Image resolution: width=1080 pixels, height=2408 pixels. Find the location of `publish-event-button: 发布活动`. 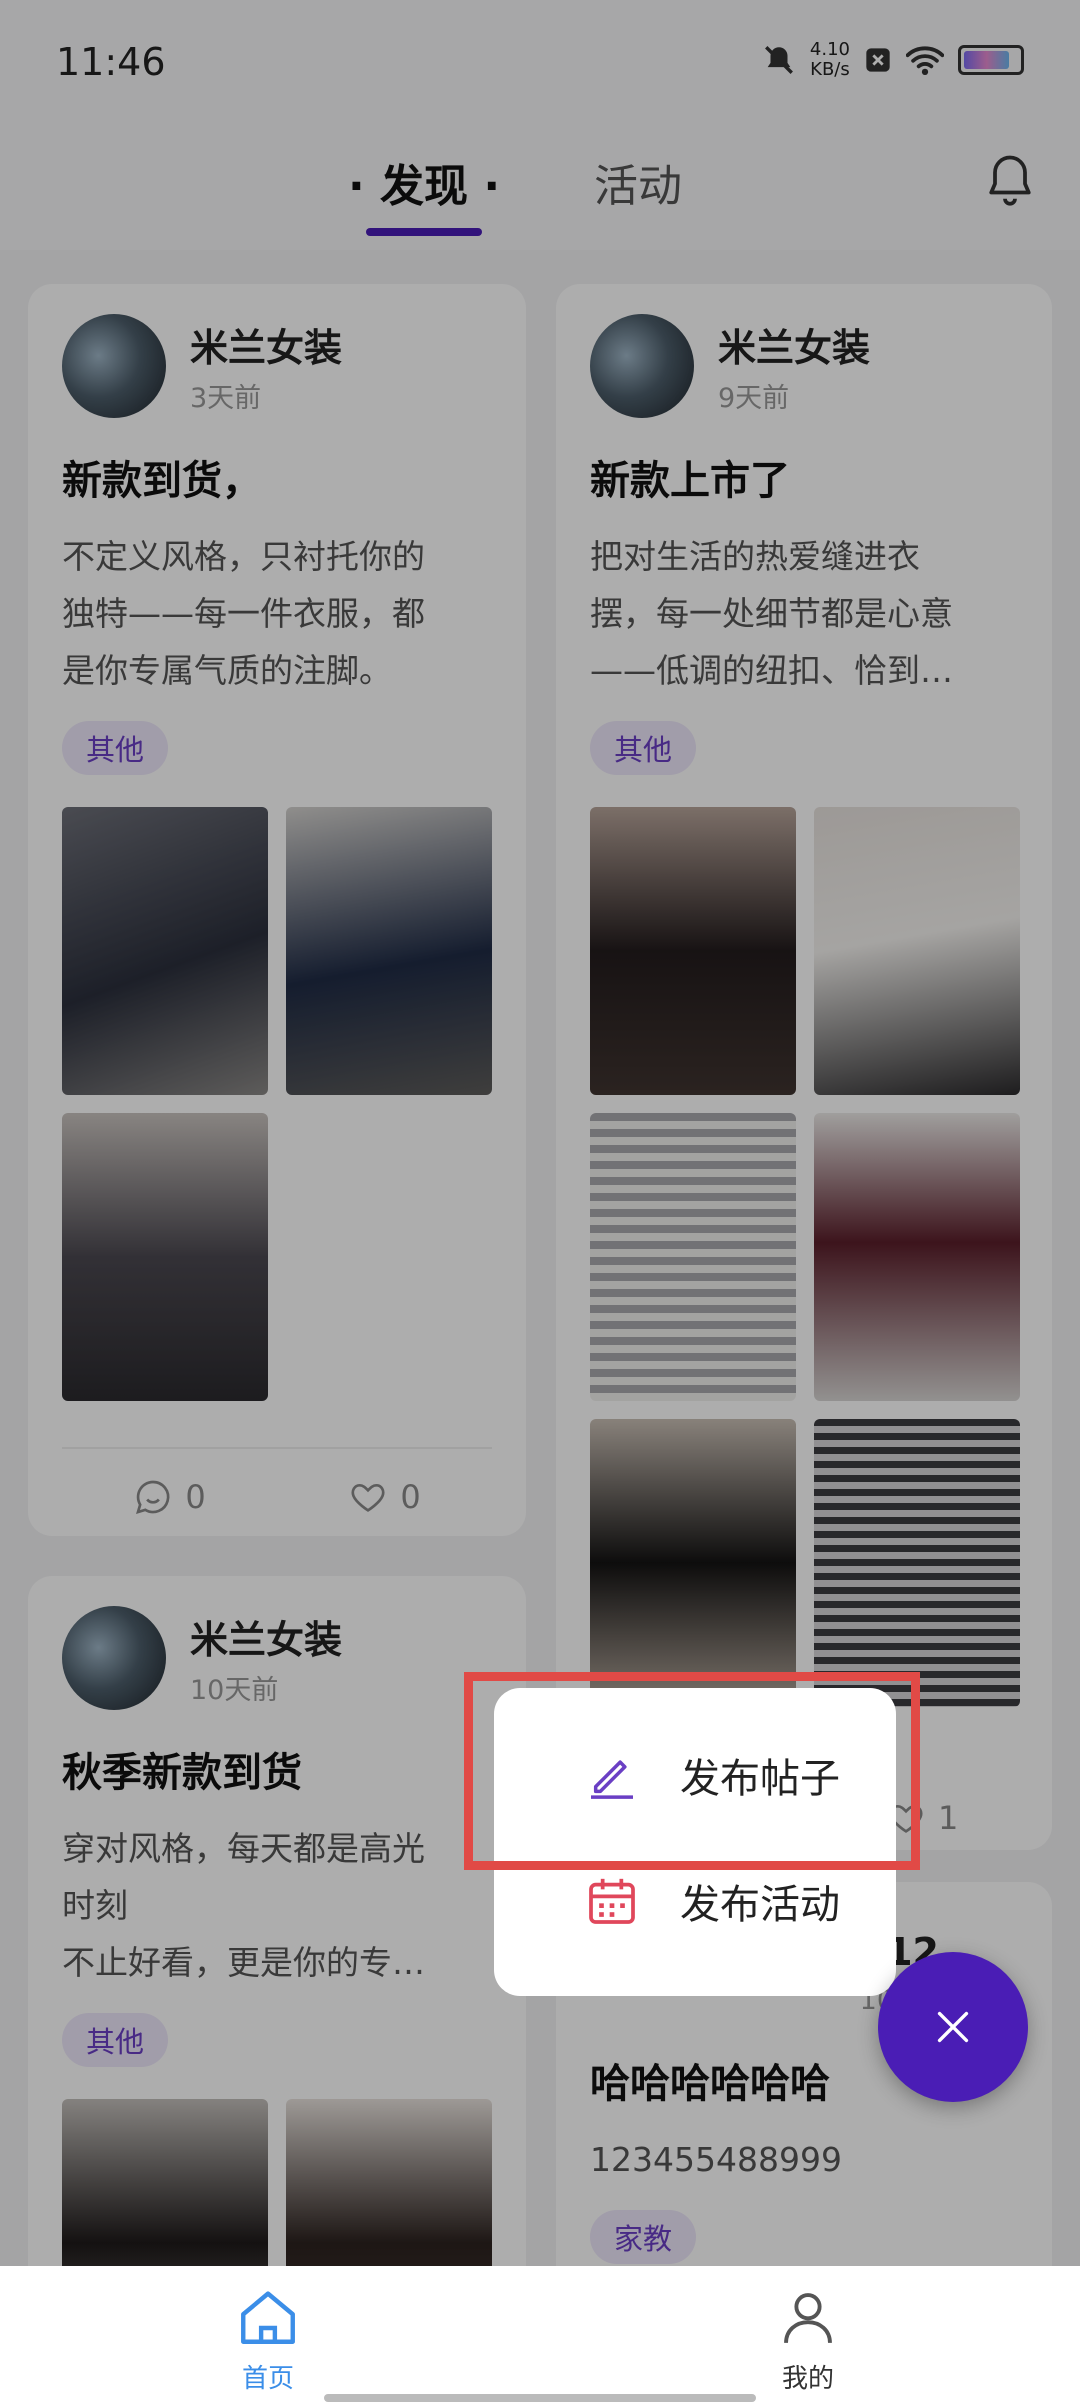

publish-event-button: 发布活动 is located at coordinates (712, 1901).